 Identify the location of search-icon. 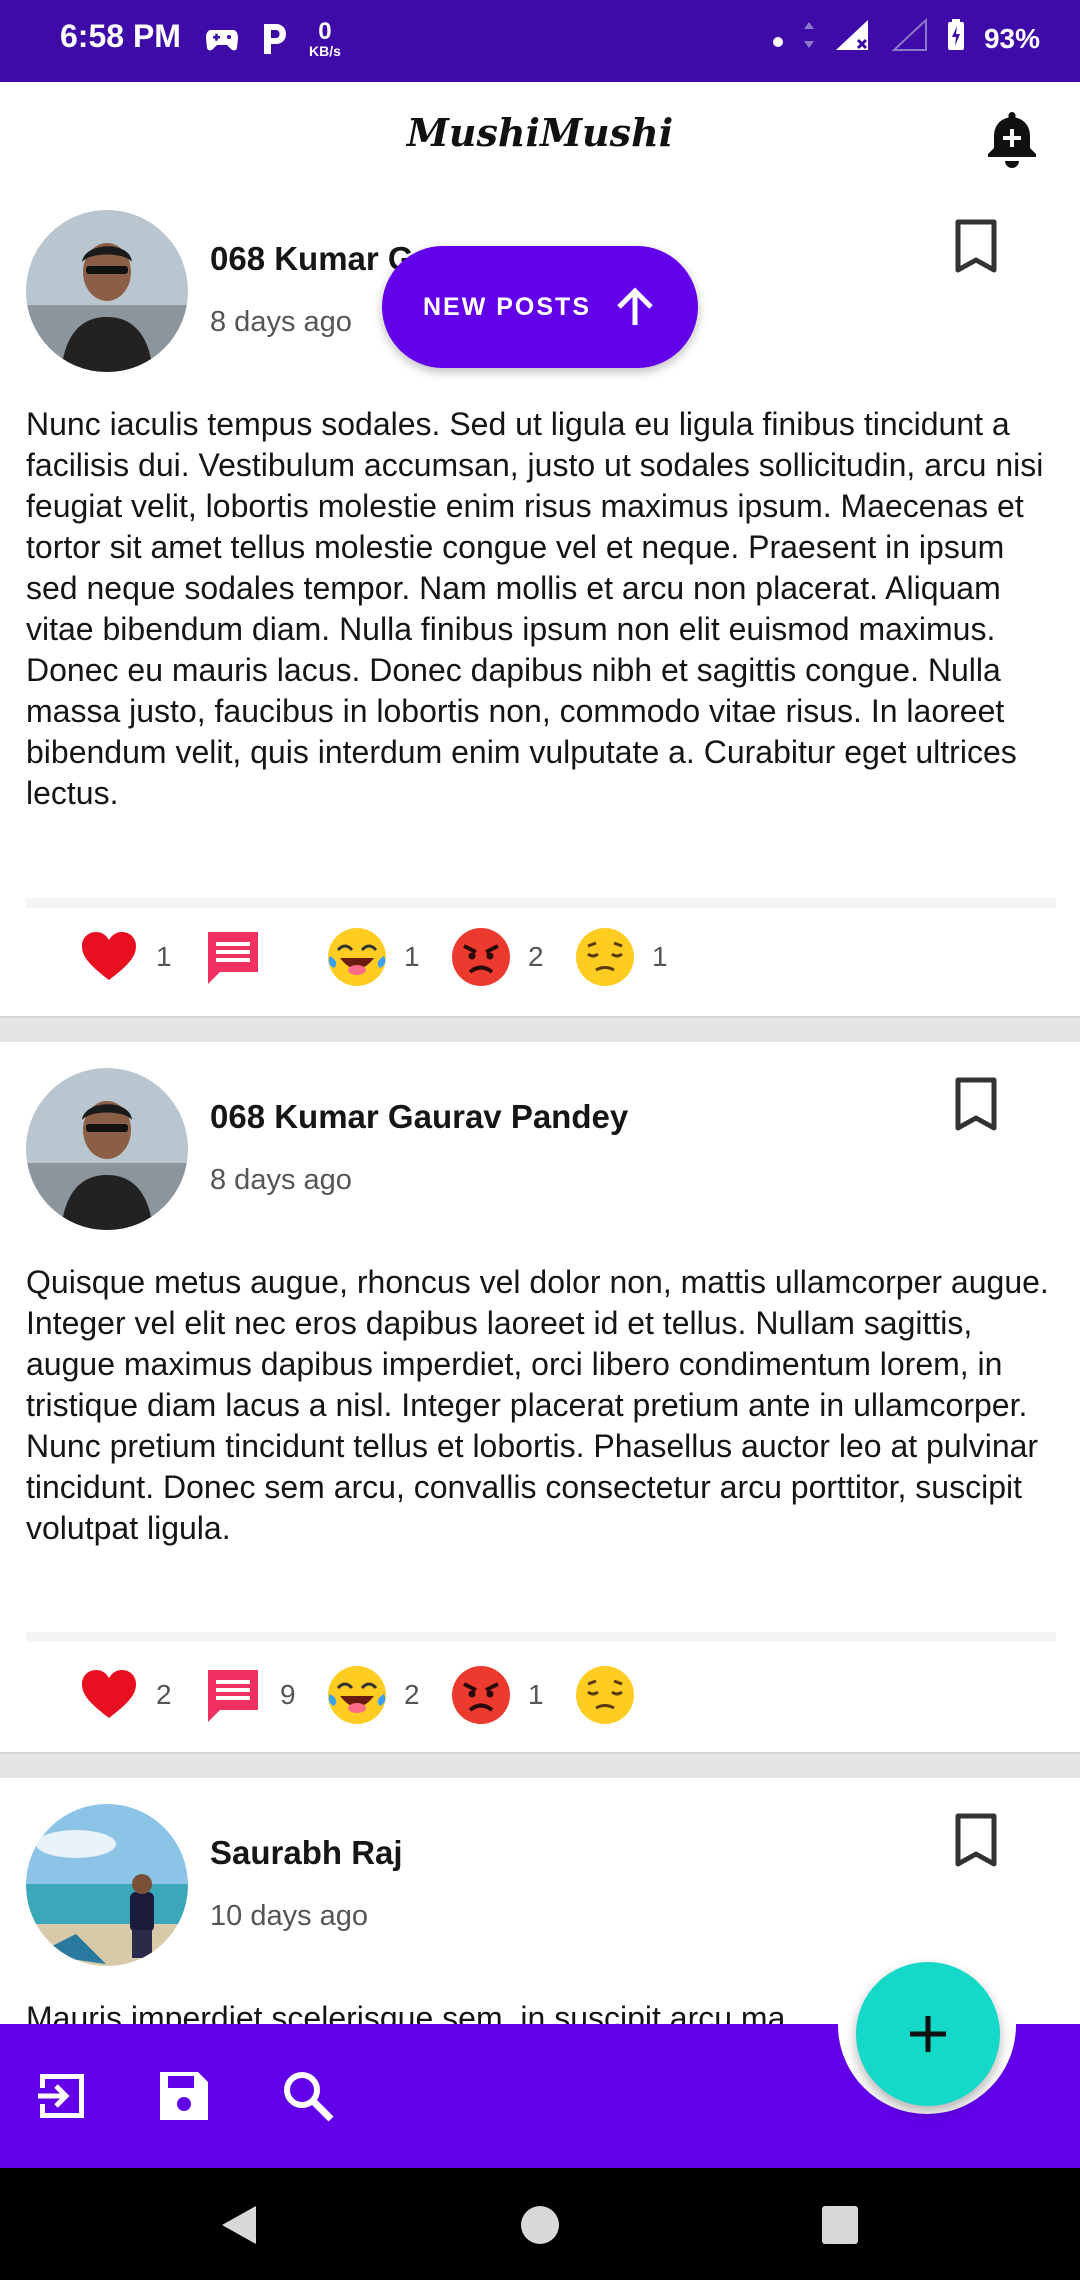
(308, 2096).